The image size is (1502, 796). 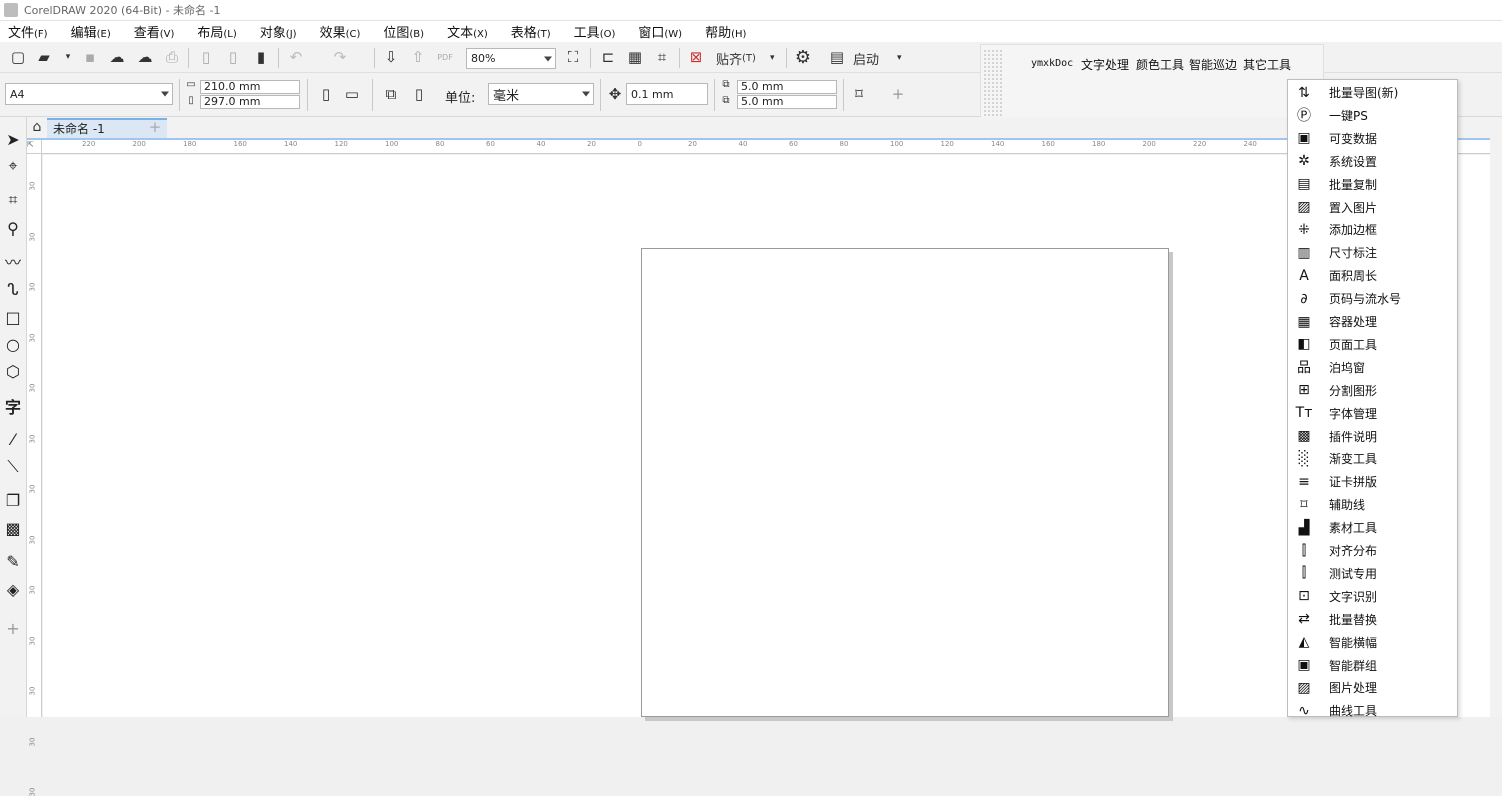 What do you see at coordinates (13, 528) in the screenshot?
I see `transparency-tool-icon: ▩` at bounding box center [13, 528].